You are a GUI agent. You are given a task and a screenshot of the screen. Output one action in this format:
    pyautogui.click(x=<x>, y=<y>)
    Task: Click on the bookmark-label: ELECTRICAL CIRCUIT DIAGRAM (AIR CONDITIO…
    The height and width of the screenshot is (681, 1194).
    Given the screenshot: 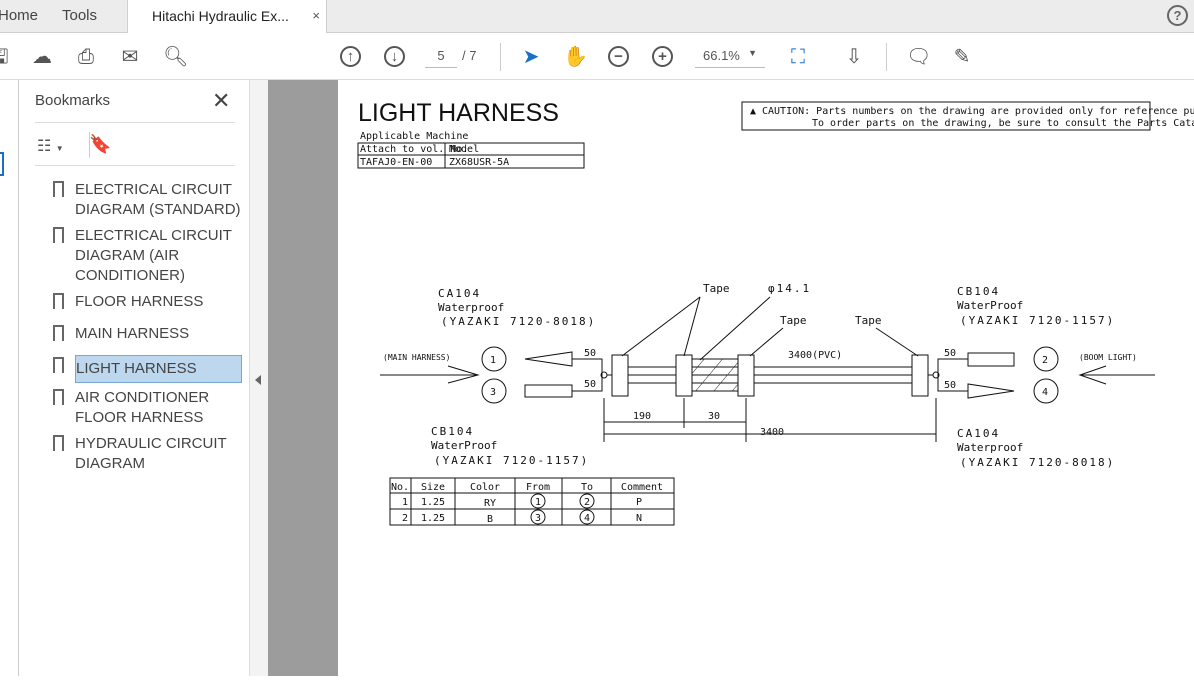 What is the action you would take?
    pyautogui.click(x=153, y=255)
    